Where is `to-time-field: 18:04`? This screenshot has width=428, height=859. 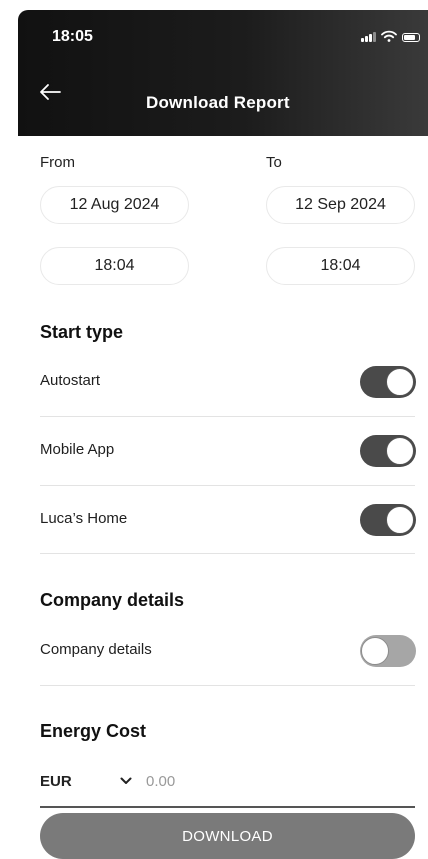
to-time-field: 18:04 is located at coordinates (340, 266).